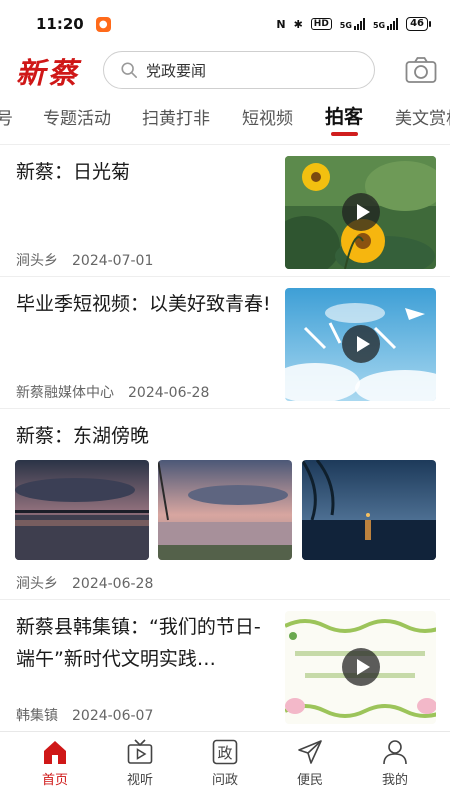 This screenshot has width=450, height=800. What do you see at coordinates (140, 751) in the screenshot?
I see `tv-icon` at bounding box center [140, 751].